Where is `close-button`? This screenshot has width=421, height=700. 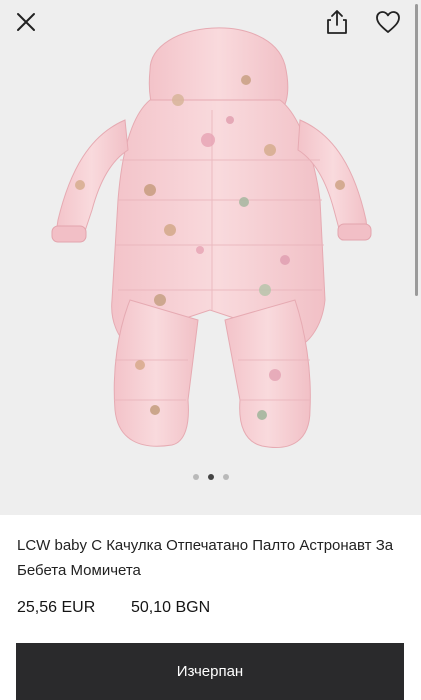 close-button is located at coordinates (26, 22).